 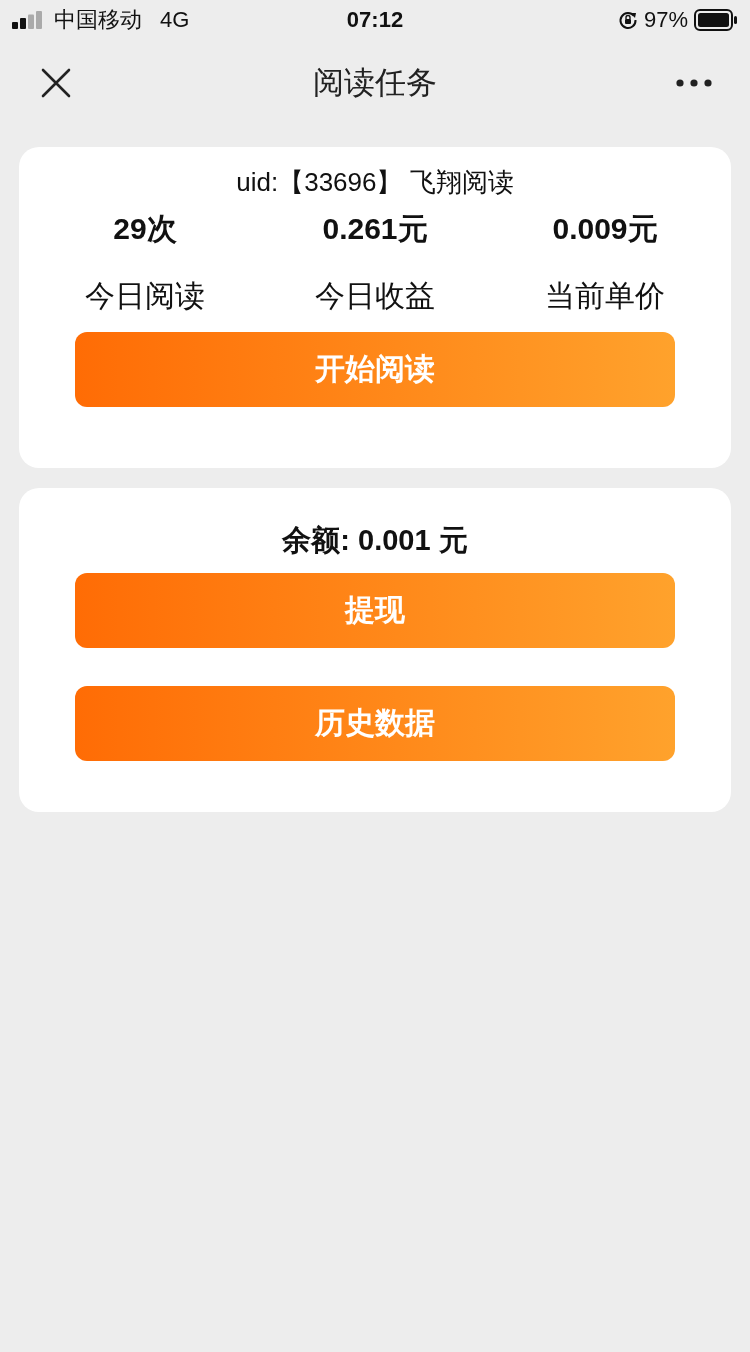 What do you see at coordinates (375, 540) in the screenshot?
I see `balance-text: 余额: 0.001 元` at bounding box center [375, 540].